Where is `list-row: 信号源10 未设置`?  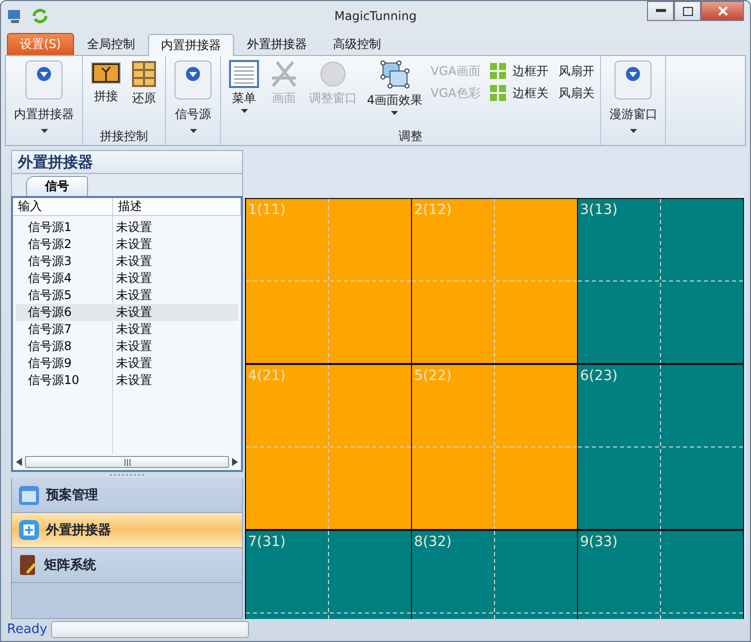 list-row: 信号源10 未设置 is located at coordinates (127, 380).